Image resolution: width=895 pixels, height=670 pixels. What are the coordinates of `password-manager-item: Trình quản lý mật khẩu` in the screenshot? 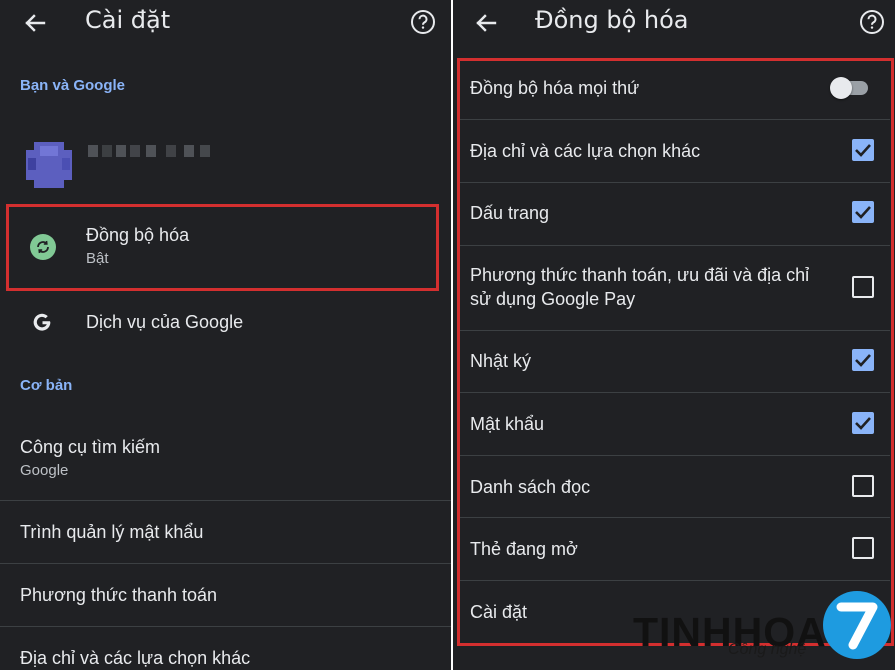 It's located at (111, 532).